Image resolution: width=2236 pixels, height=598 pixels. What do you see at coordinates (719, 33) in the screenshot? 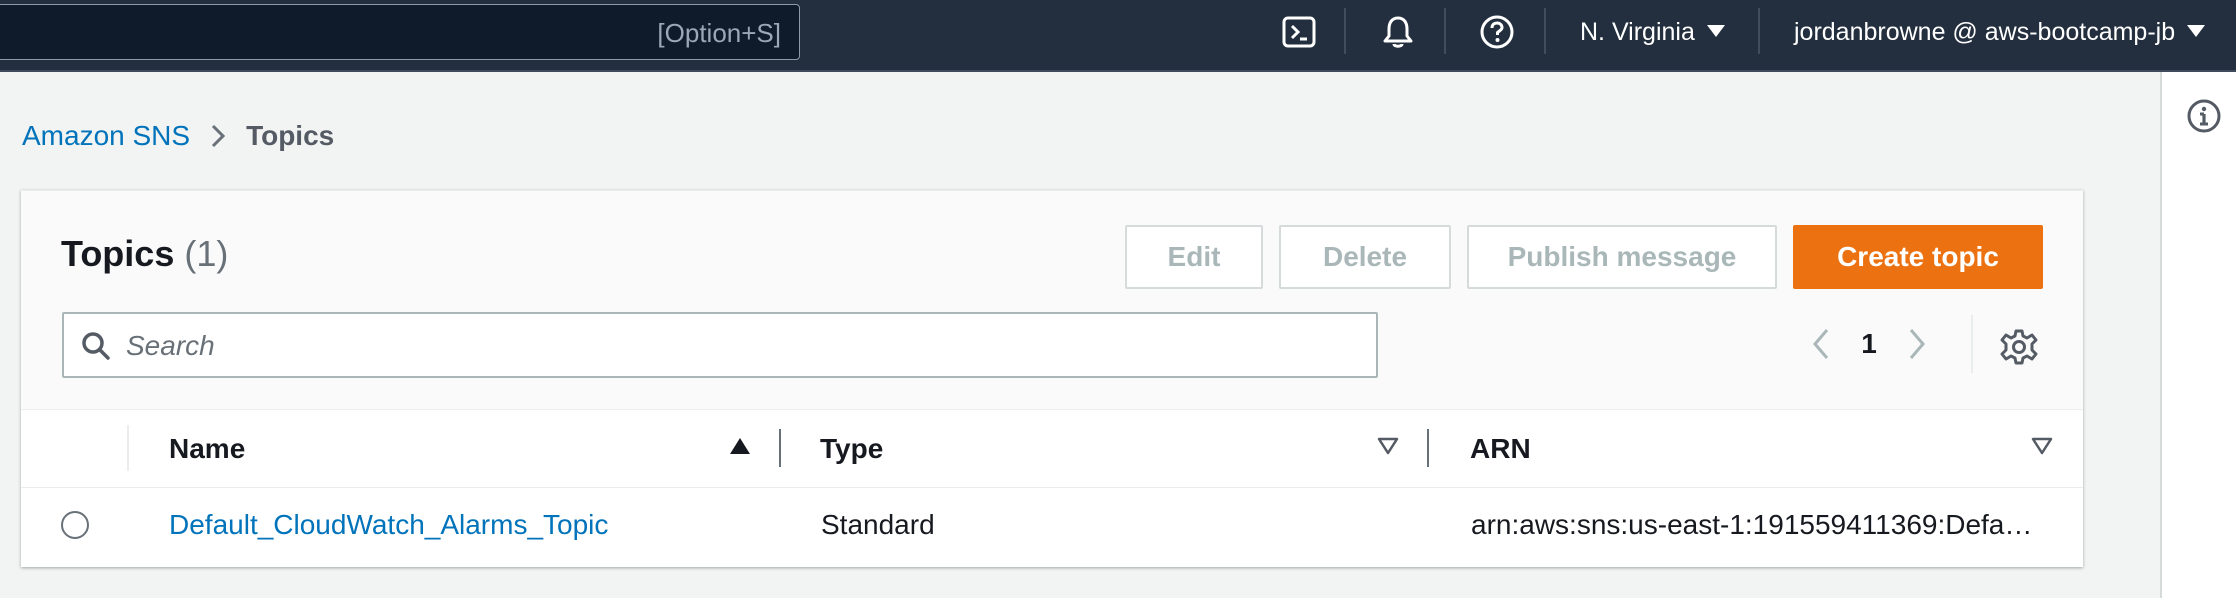
I see `search-shortcut-hint: [Option+S]` at bounding box center [719, 33].